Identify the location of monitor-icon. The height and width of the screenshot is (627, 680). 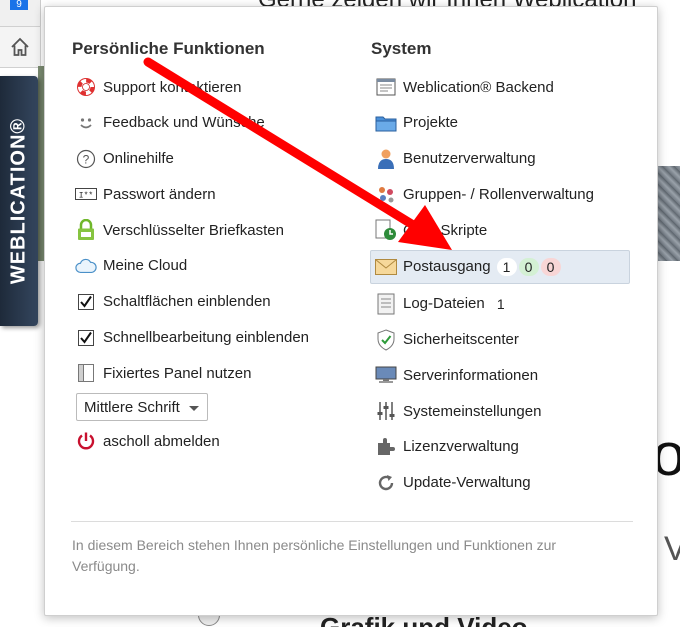
(386, 375).